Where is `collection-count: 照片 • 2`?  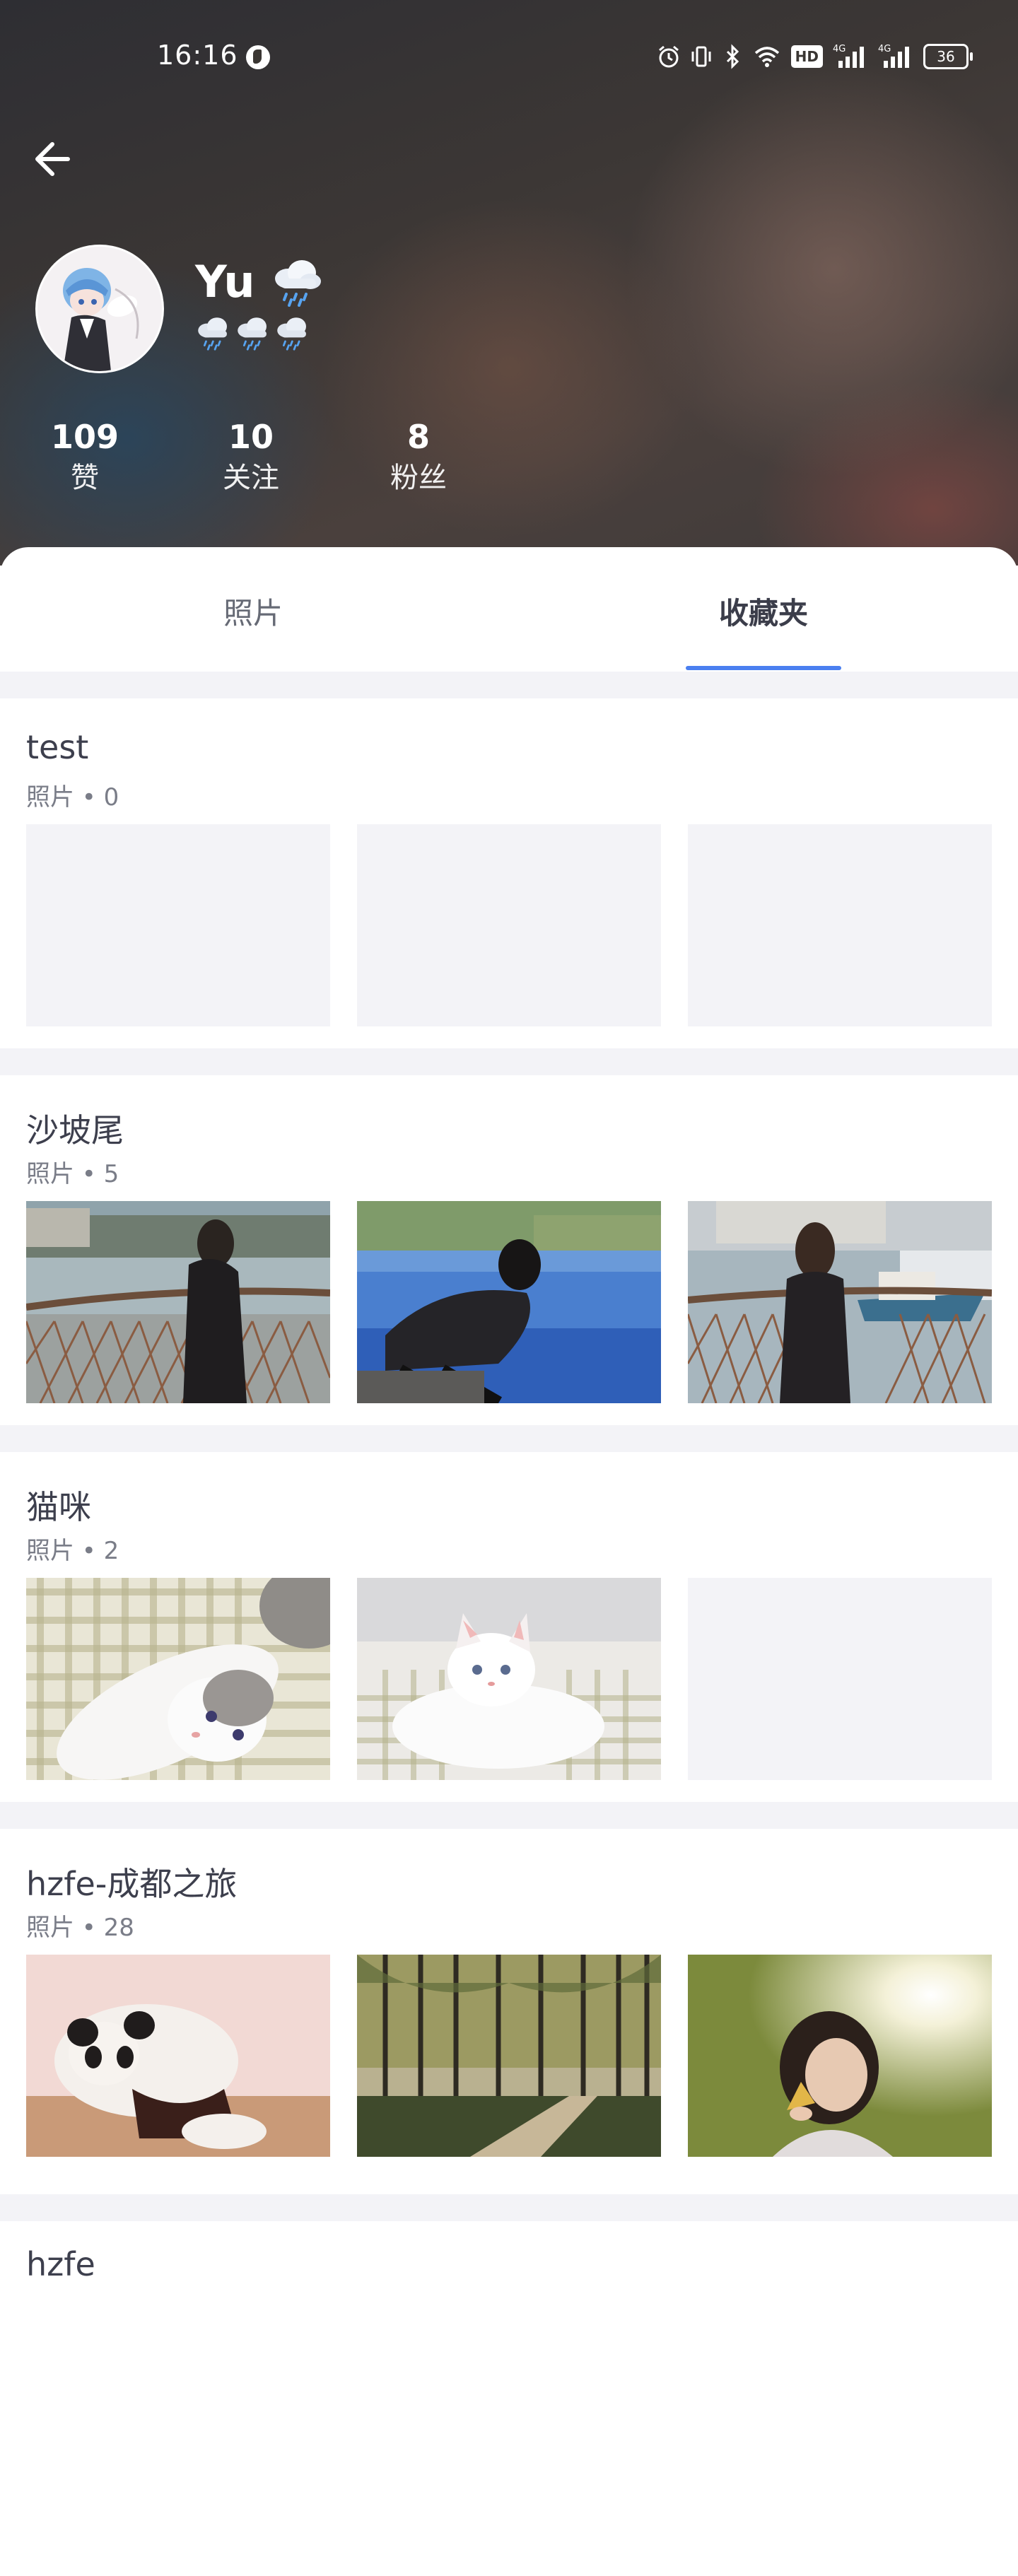 collection-count: 照片 • 2 is located at coordinates (72, 1551).